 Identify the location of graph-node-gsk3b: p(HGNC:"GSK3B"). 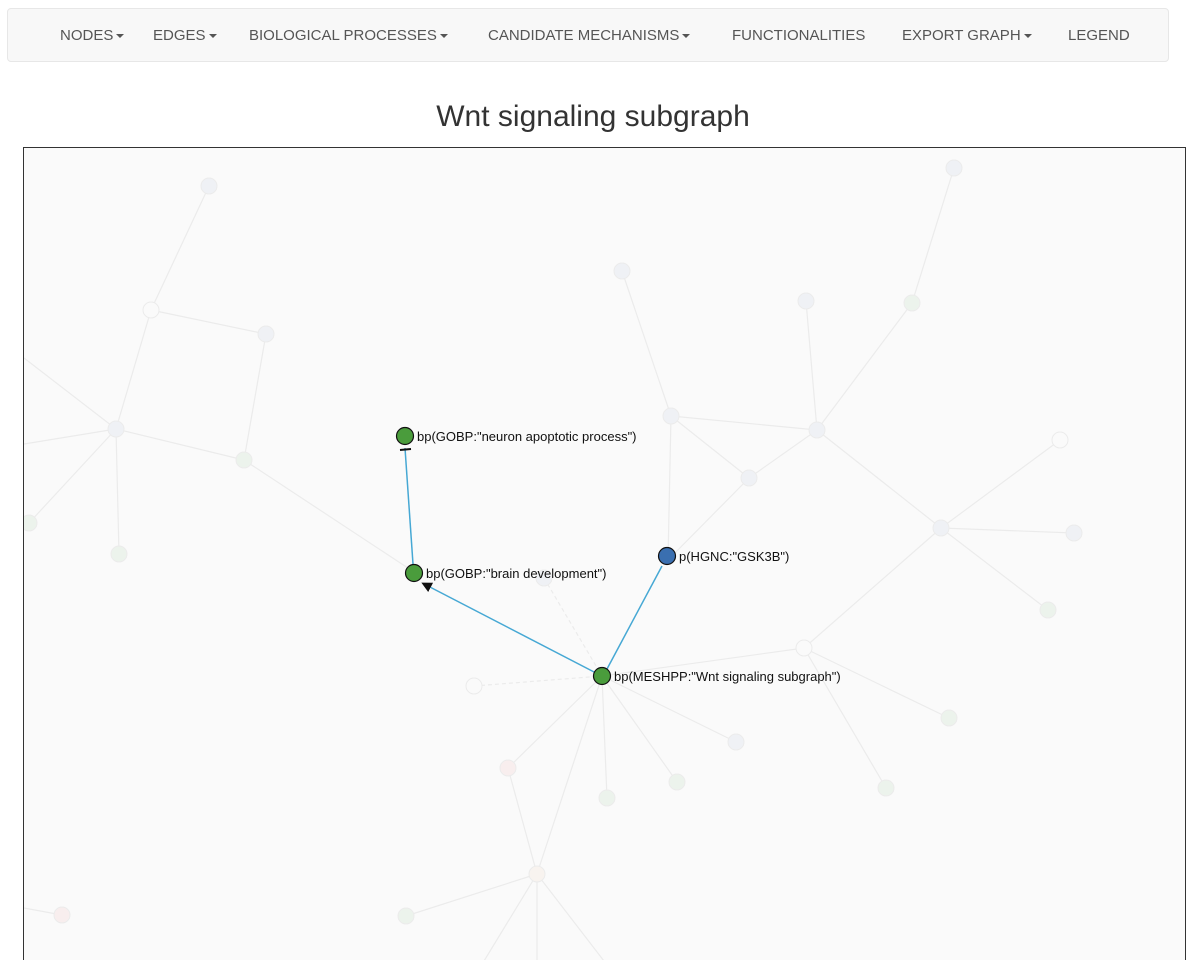
(723, 556).